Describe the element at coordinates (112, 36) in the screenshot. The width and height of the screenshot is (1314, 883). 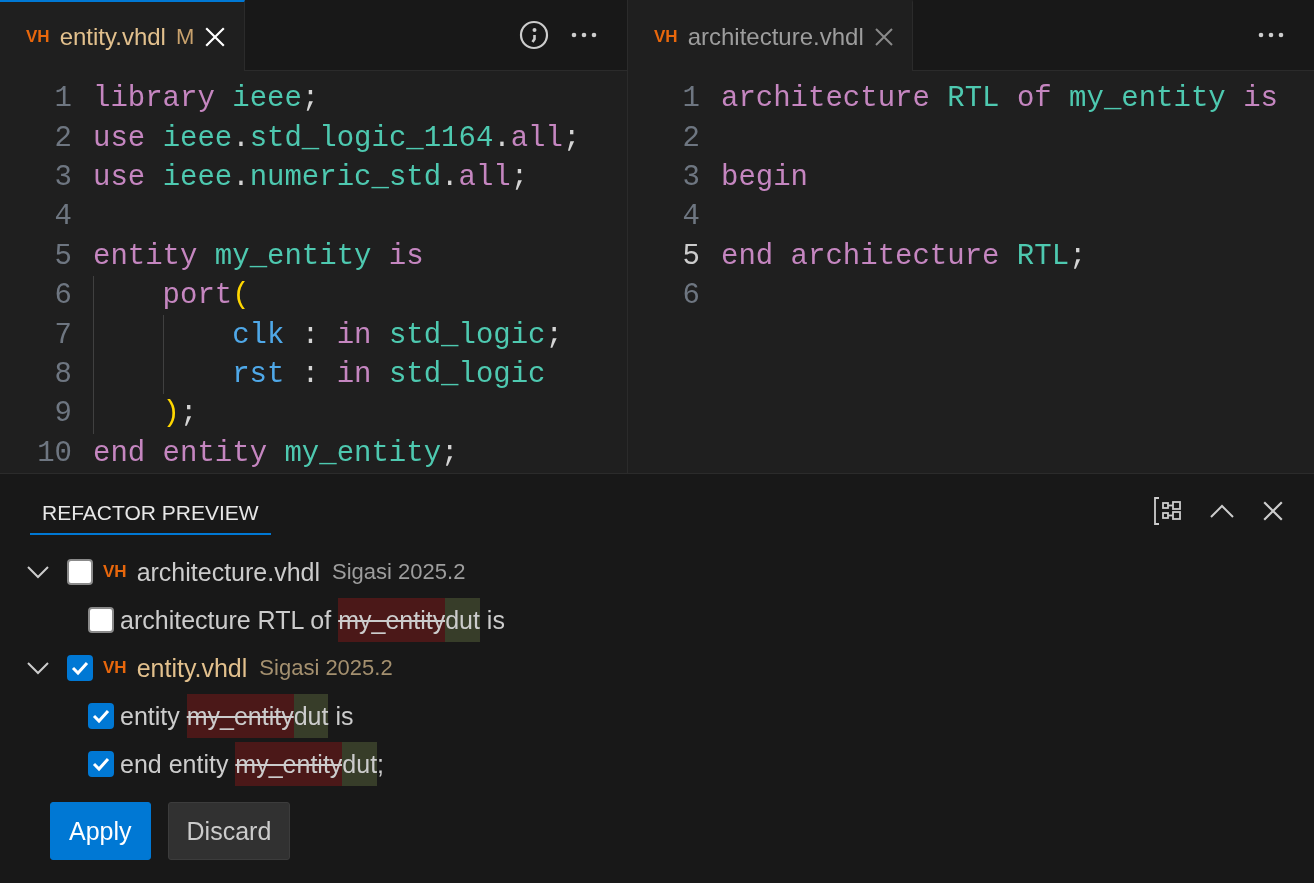
I see `tab-label: entity.vhdl` at that location.